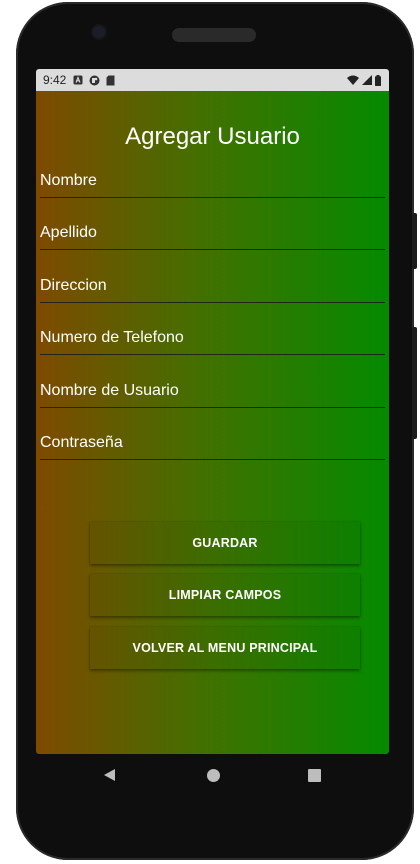 This screenshot has width=420, height=864. Describe the element at coordinates (353, 80) in the screenshot. I see `wifi-icon` at that location.